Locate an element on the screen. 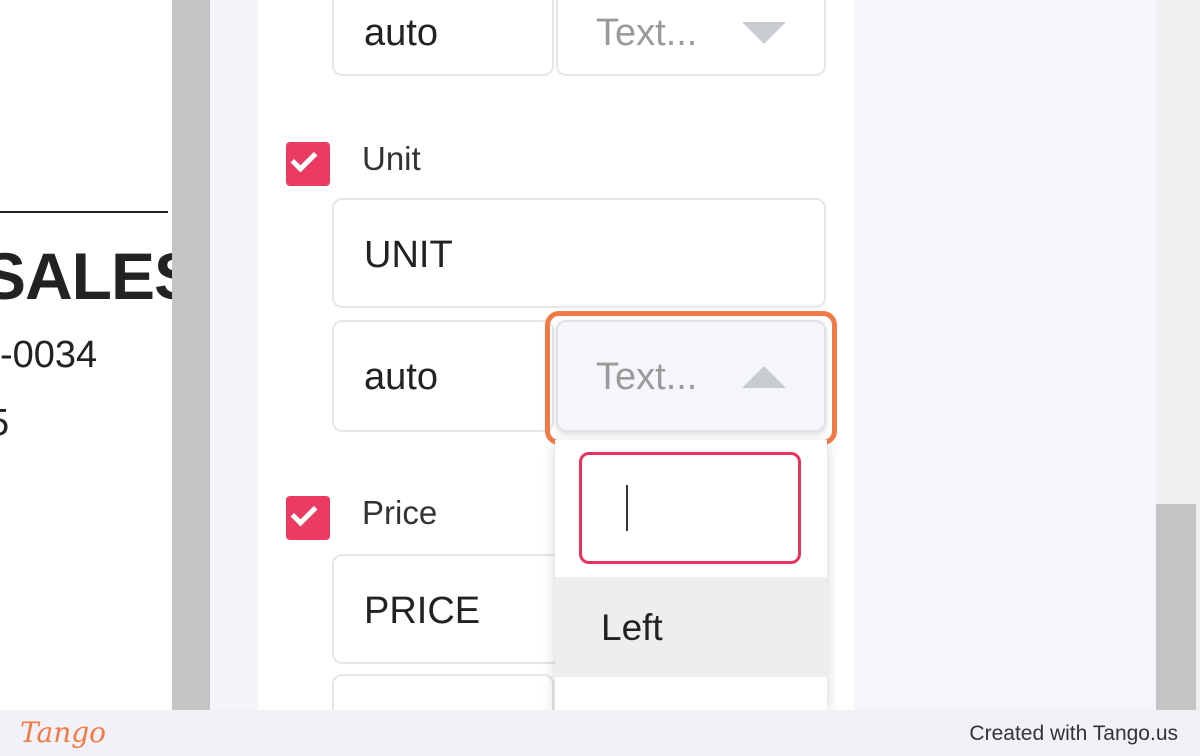  dropdown-option-left: Left is located at coordinates (691, 627).